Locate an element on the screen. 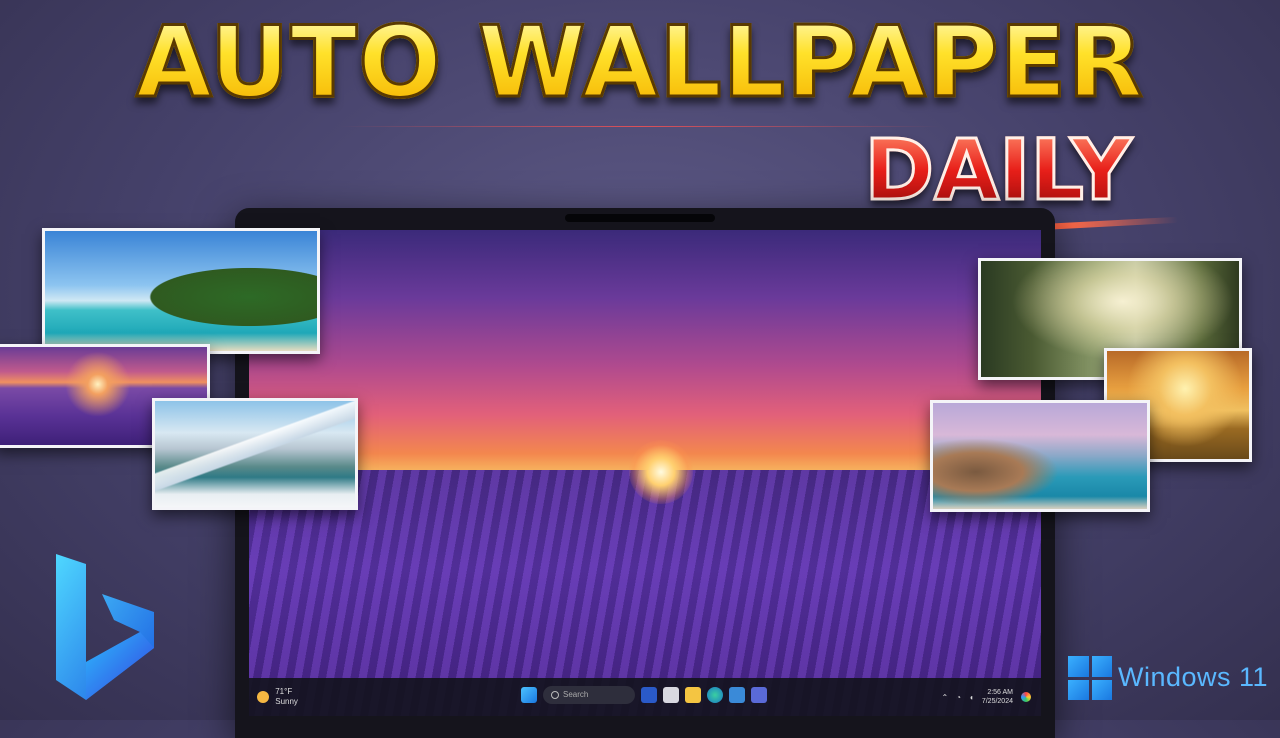 This screenshot has height=738, width=1280. headline-title: AUTO WALLPAPER is located at coordinates (640, 63).